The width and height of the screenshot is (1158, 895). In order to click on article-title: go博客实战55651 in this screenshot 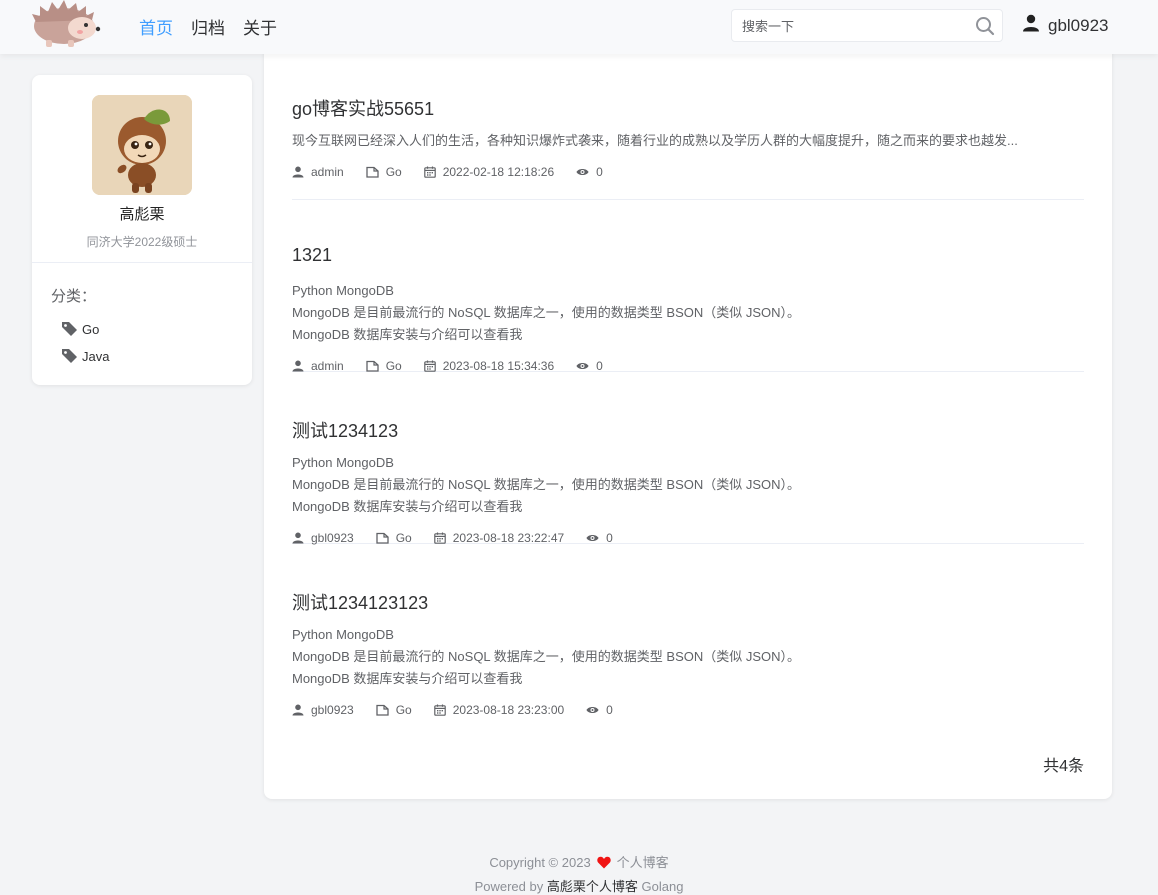, I will do `click(363, 108)`.